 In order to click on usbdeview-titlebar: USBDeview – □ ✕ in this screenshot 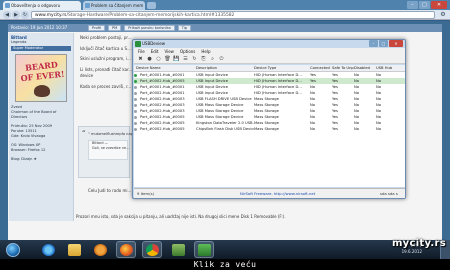, I will do `click(269, 44)`.